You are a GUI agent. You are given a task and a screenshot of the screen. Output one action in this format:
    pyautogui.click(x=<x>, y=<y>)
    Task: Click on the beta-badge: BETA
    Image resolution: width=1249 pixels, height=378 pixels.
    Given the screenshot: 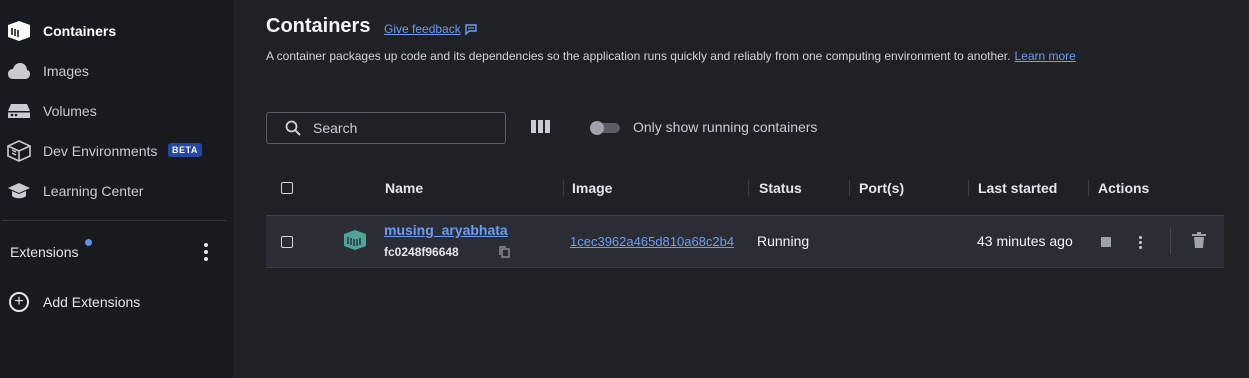 What is the action you would take?
    pyautogui.click(x=185, y=150)
    